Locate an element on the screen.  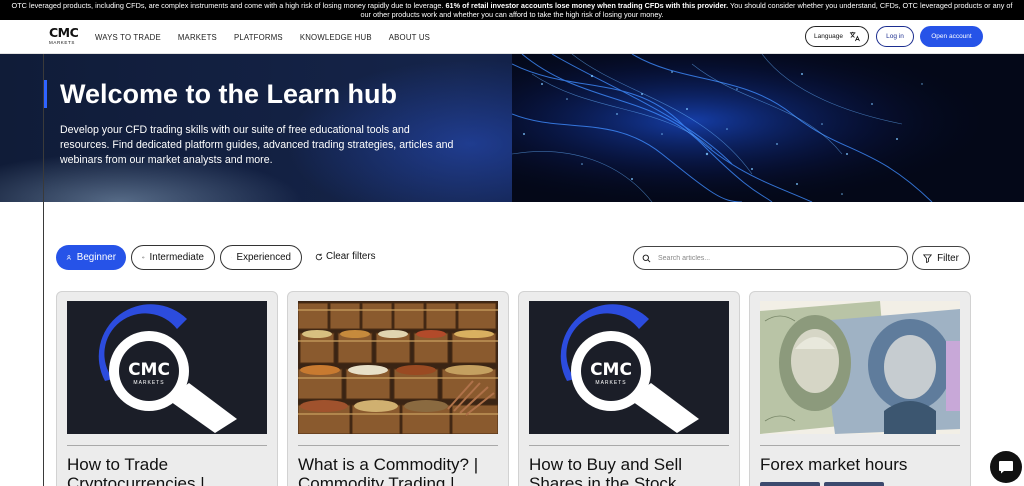
filter-beginner-label: Beginner is located at coordinates (96, 257).